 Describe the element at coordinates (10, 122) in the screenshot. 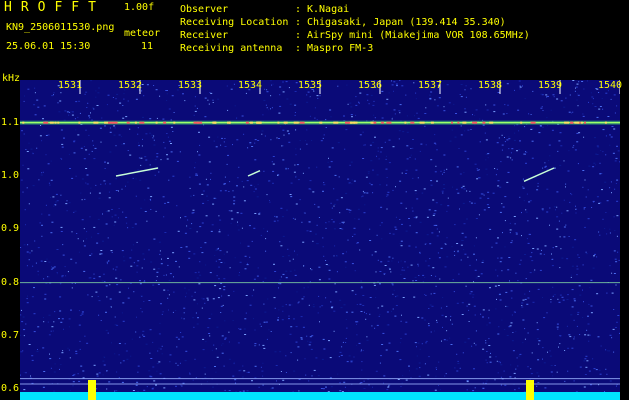

I see `y-tick-label: 1.1` at that location.